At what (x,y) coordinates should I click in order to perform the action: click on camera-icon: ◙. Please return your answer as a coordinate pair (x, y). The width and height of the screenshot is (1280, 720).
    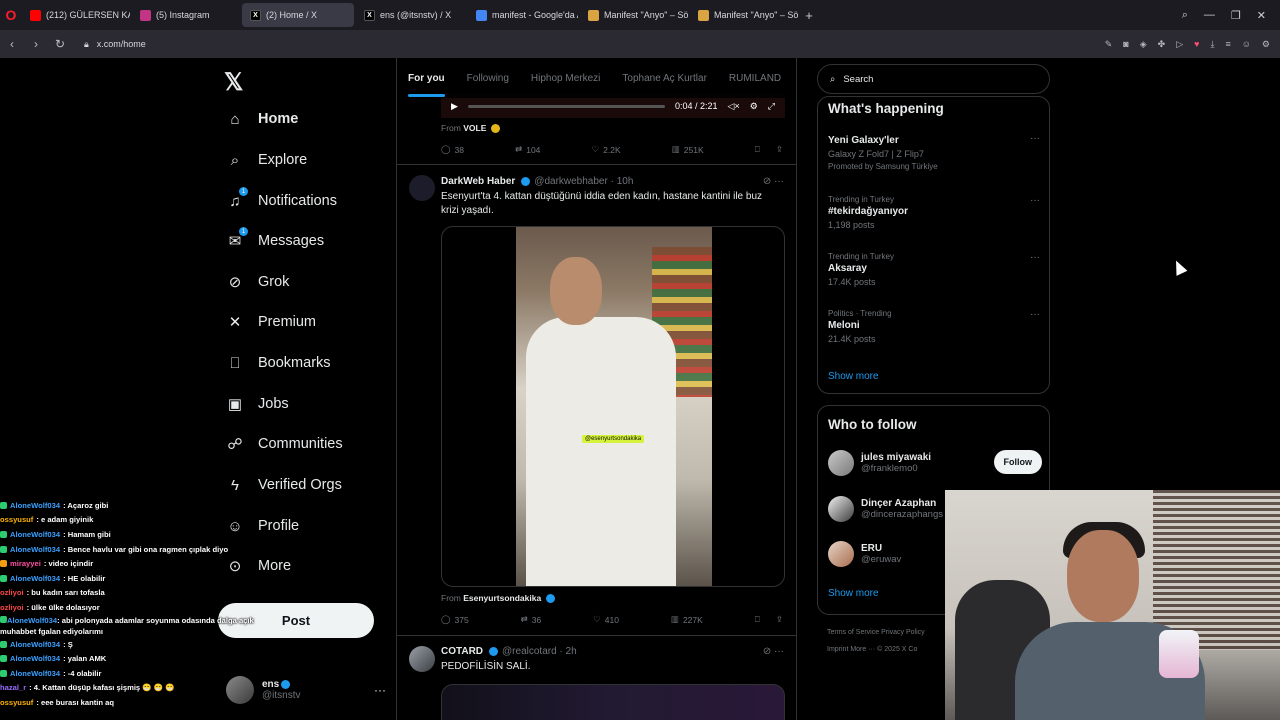
    Looking at the image, I should click on (1125, 44).